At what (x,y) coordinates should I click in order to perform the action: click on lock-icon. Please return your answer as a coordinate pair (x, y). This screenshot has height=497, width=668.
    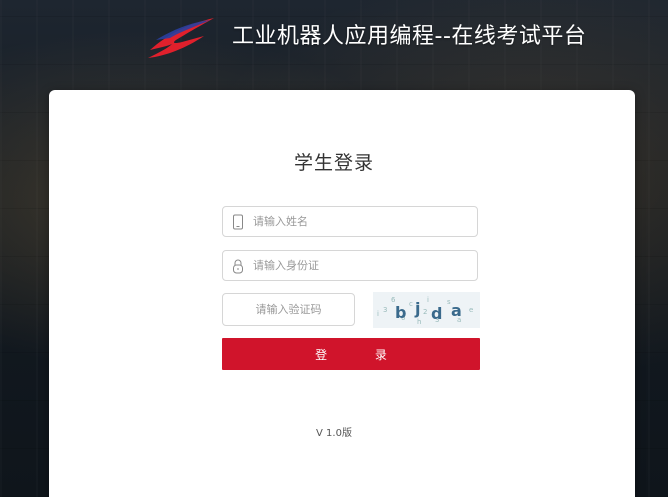
    Looking at the image, I should click on (238, 266).